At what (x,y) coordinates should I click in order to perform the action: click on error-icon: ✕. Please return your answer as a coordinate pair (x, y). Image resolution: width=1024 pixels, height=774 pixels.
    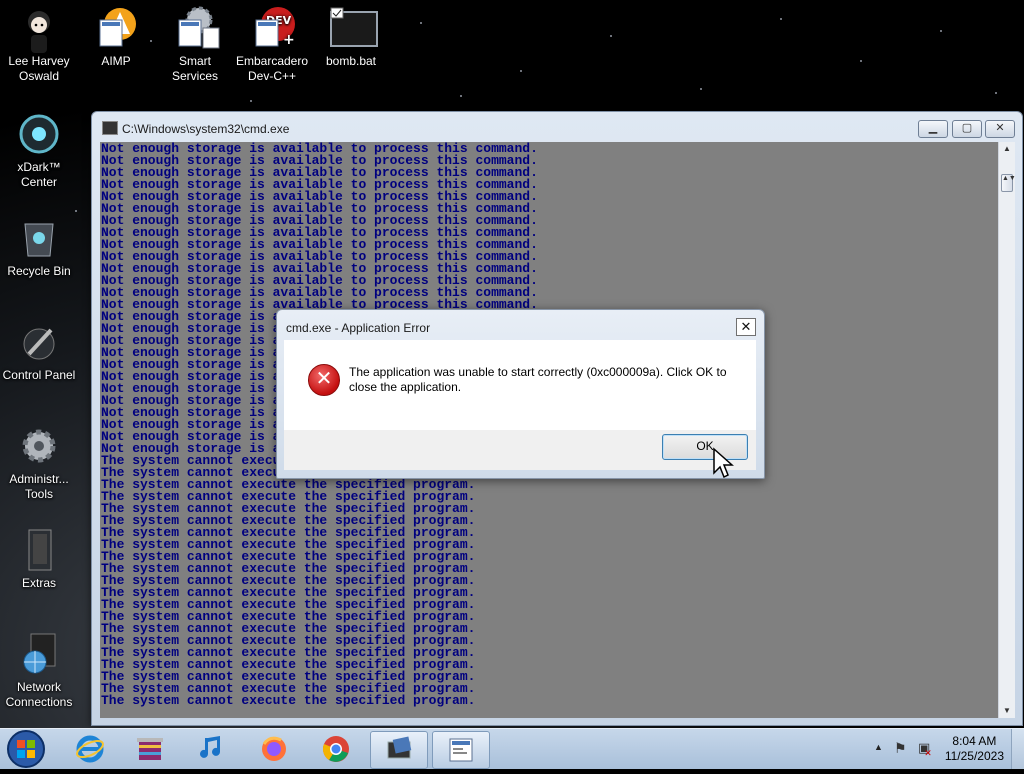
    Looking at the image, I should click on (324, 380).